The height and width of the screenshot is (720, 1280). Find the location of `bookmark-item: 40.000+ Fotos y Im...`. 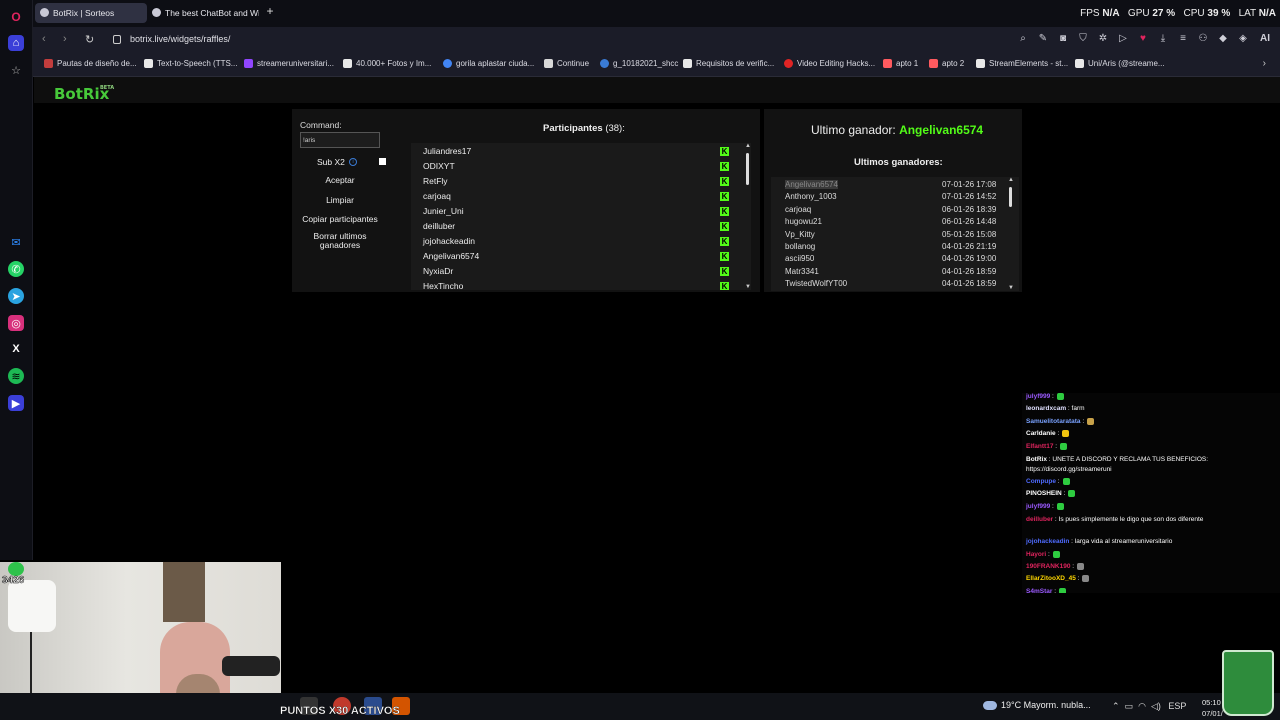

bookmark-item: 40.000+ Fotos y Im... is located at coordinates (387, 63).